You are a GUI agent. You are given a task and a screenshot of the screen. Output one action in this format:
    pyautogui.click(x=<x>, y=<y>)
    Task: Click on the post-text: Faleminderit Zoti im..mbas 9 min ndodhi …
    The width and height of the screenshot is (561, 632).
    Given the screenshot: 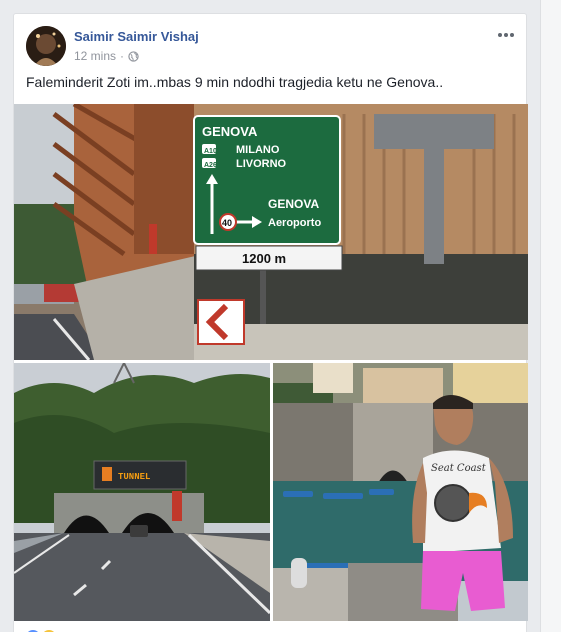 What is the action you would take?
    pyautogui.click(x=235, y=82)
    